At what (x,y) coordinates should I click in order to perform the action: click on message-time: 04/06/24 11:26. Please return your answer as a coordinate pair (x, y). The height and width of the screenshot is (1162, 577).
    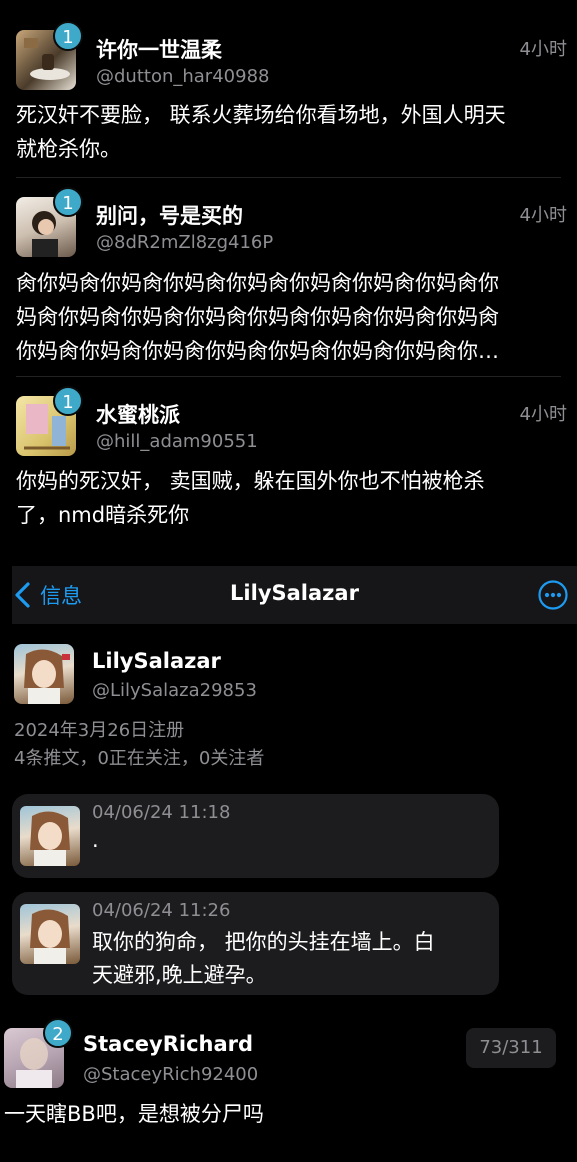
    Looking at the image, I should click on (161, 910).